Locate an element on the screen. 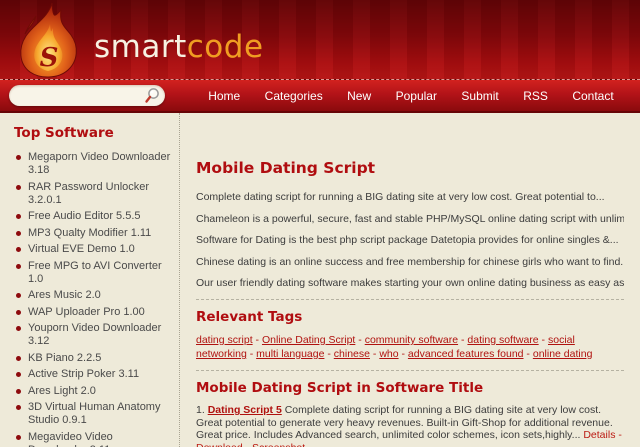 Image resolution: width=640 pixels, height=447 pixels. software-list-item: Virtual EVE Demo 1.0 is located at coordinates (93, 249).